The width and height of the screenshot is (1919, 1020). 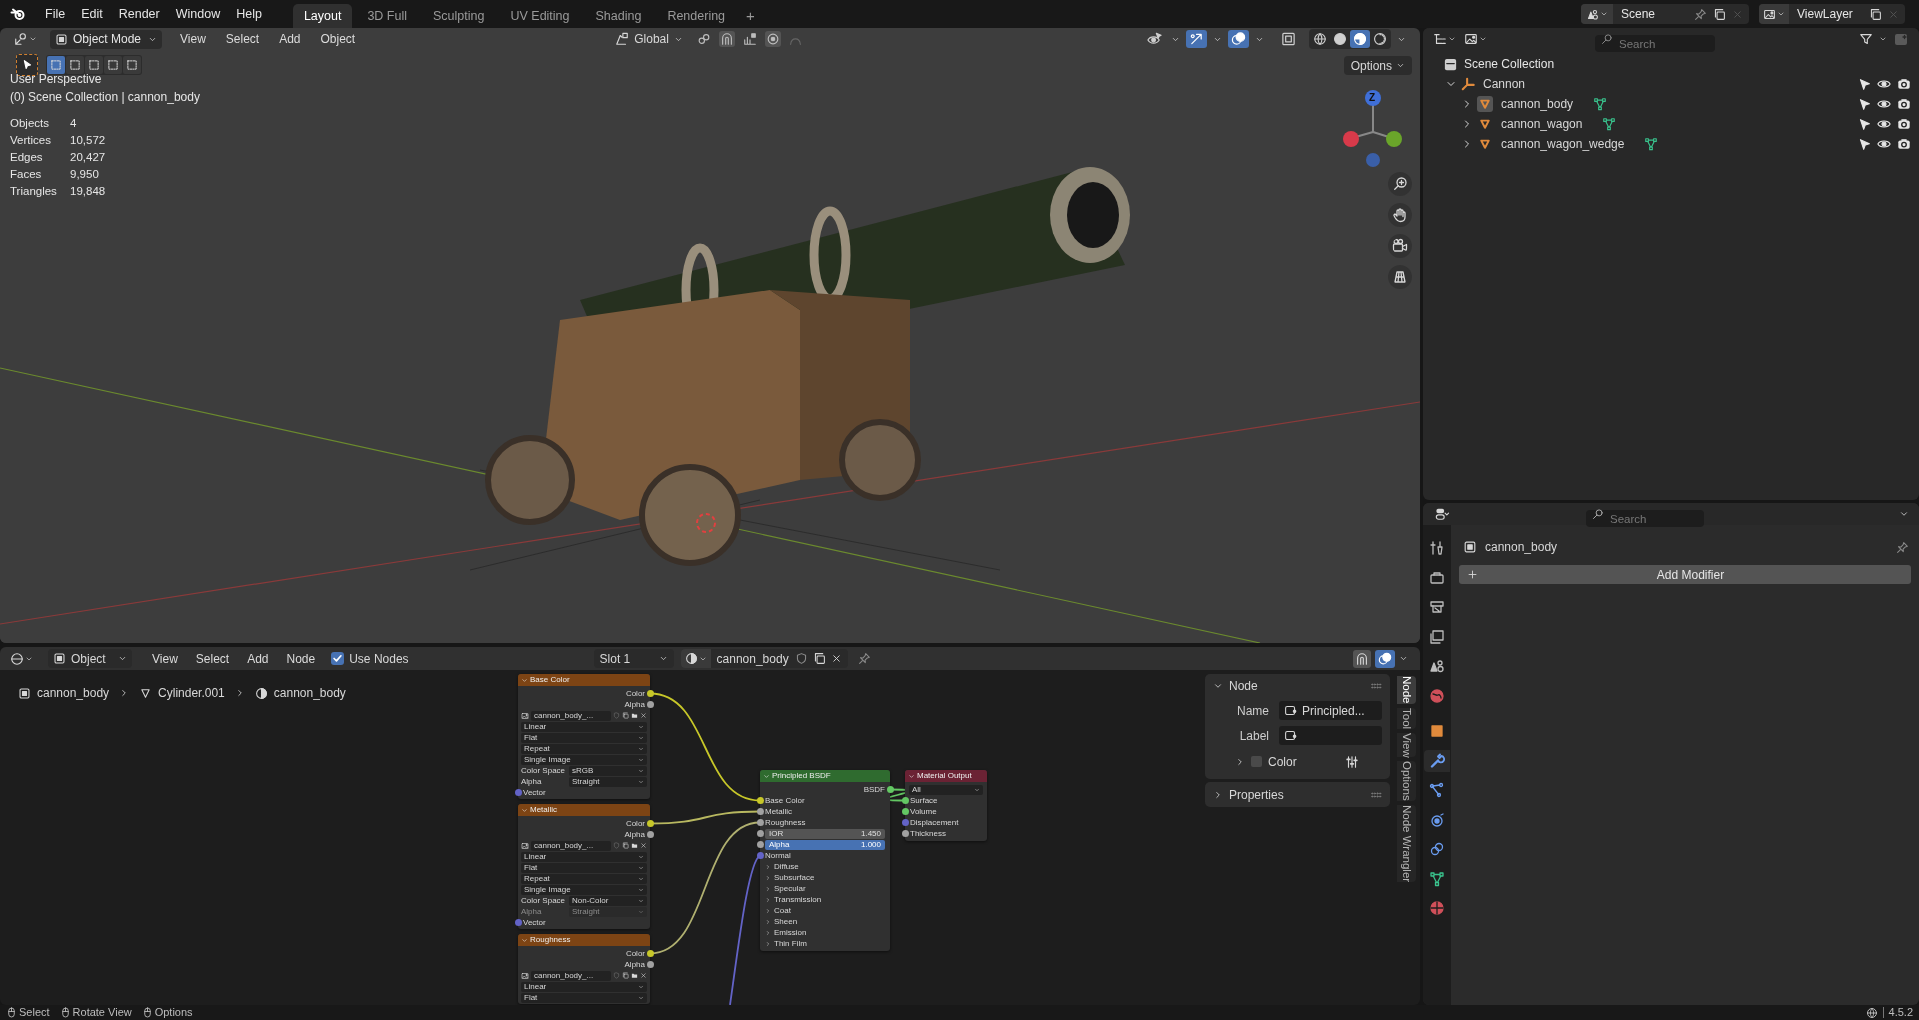 What do you see at coordinates (1240, 761) in the screenshot?
I see `expand-toggle` at bounding box center [1240, 761].